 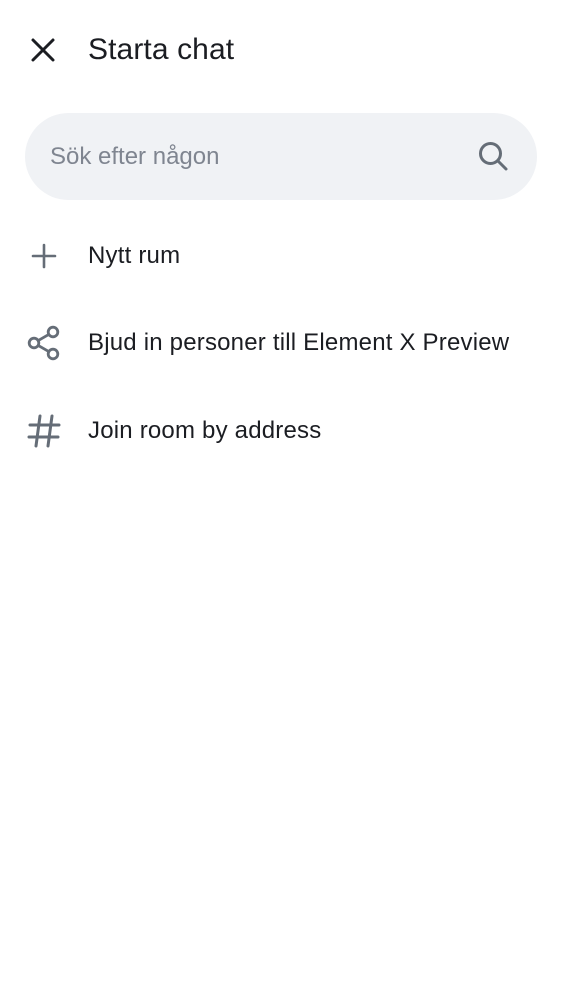 I want to click on search-input, so click(x=250, y=156).